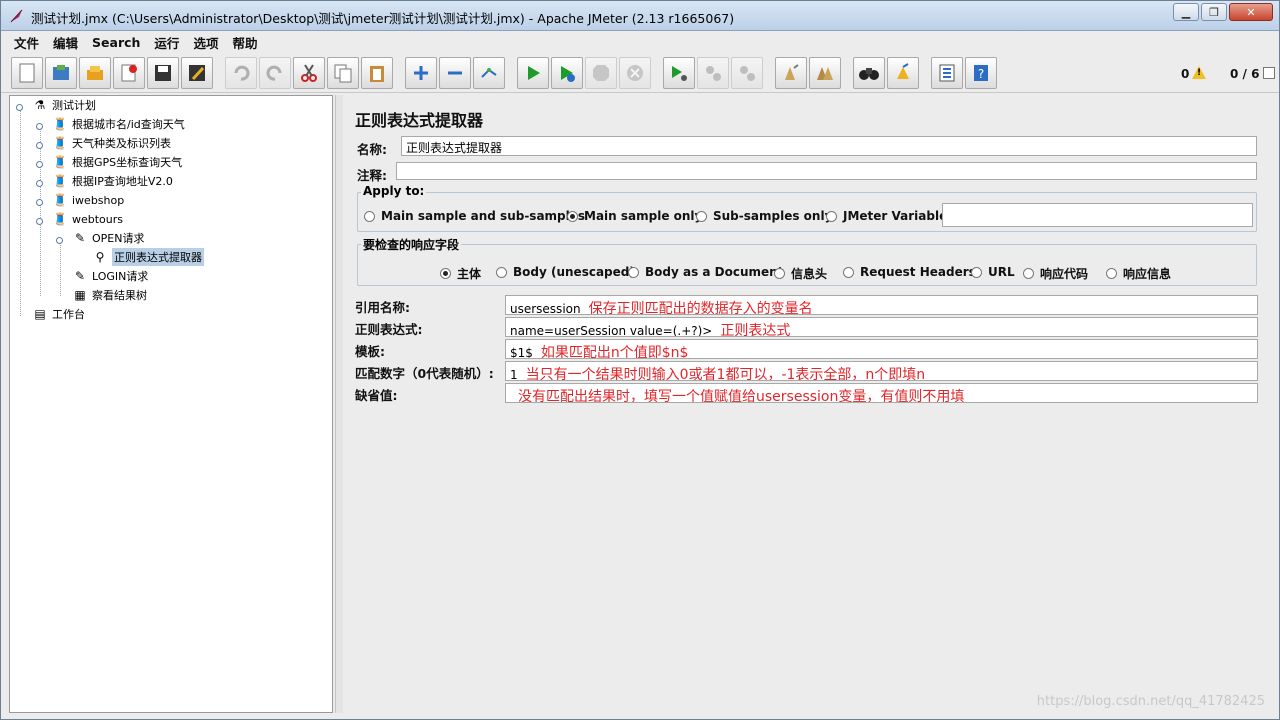 This screenshot has height=720, width=1280. I want to click on name-label: 名称:, so click(372, 149).